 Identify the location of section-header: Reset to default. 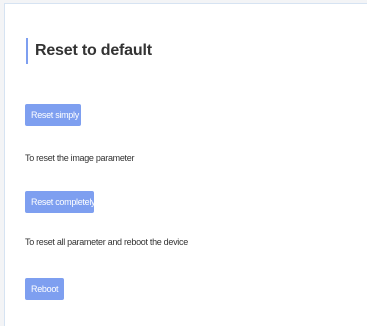
(89, 51).